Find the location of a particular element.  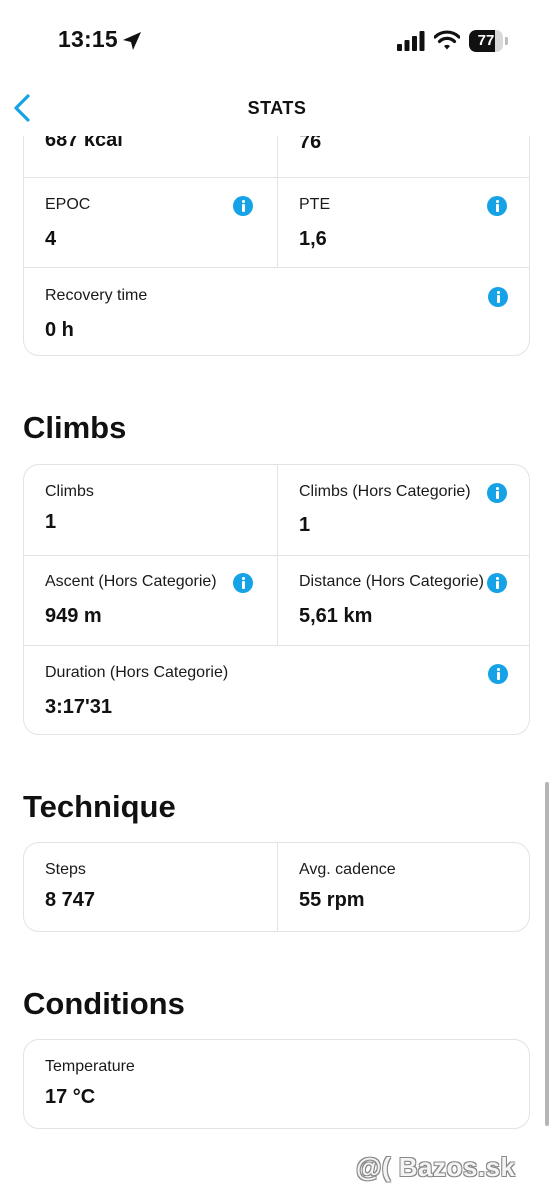

page-title: STATS is located at coordinates (277, 108).